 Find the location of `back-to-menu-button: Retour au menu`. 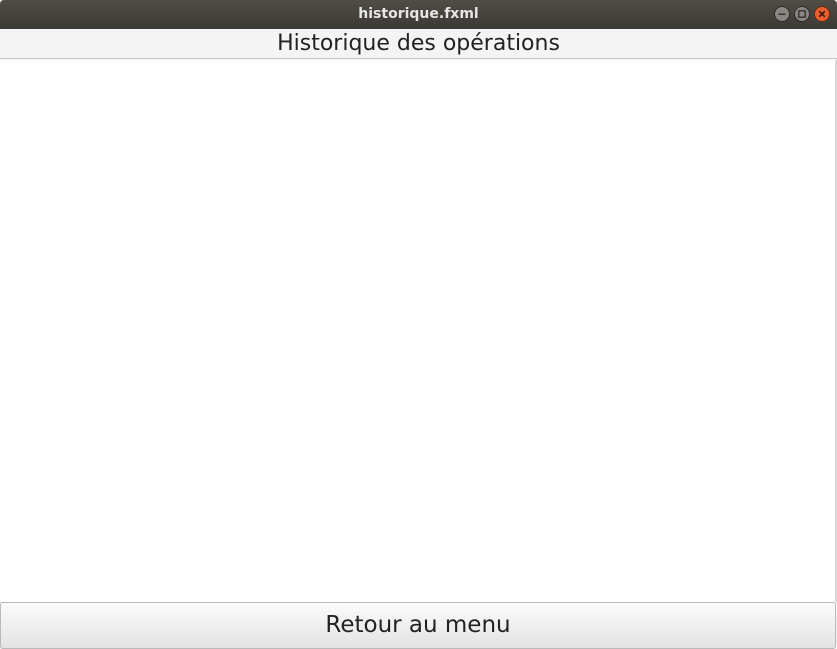

back-to-menu-button: Retour au menu is located at coordinates (418, 625).